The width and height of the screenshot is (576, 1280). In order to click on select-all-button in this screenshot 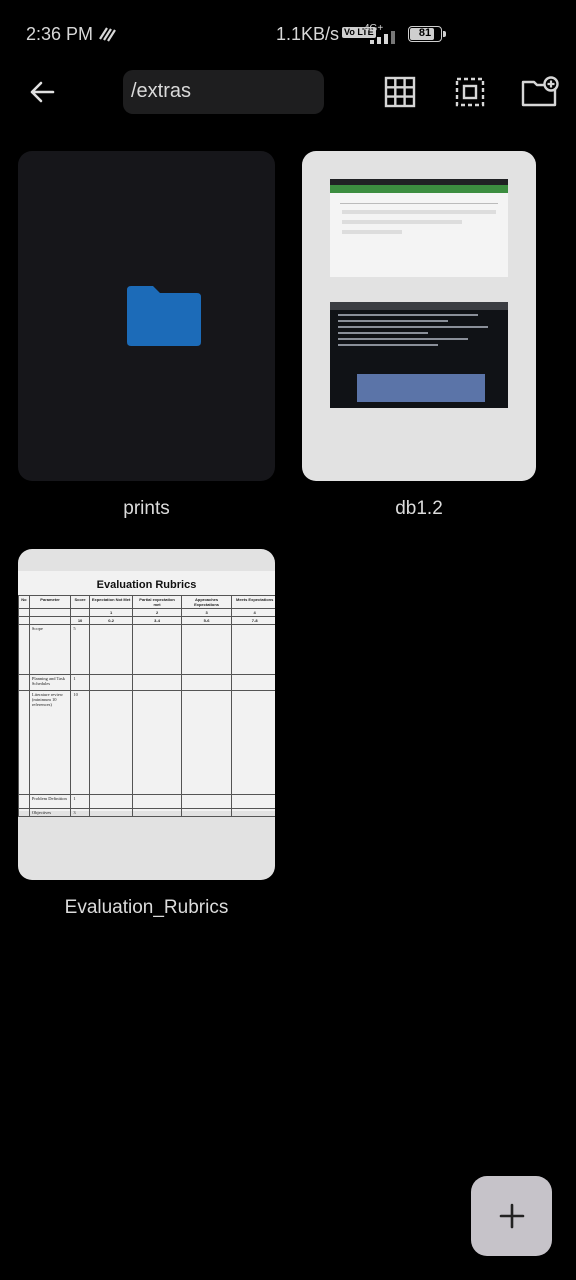, I will do `click(470, 92)`.